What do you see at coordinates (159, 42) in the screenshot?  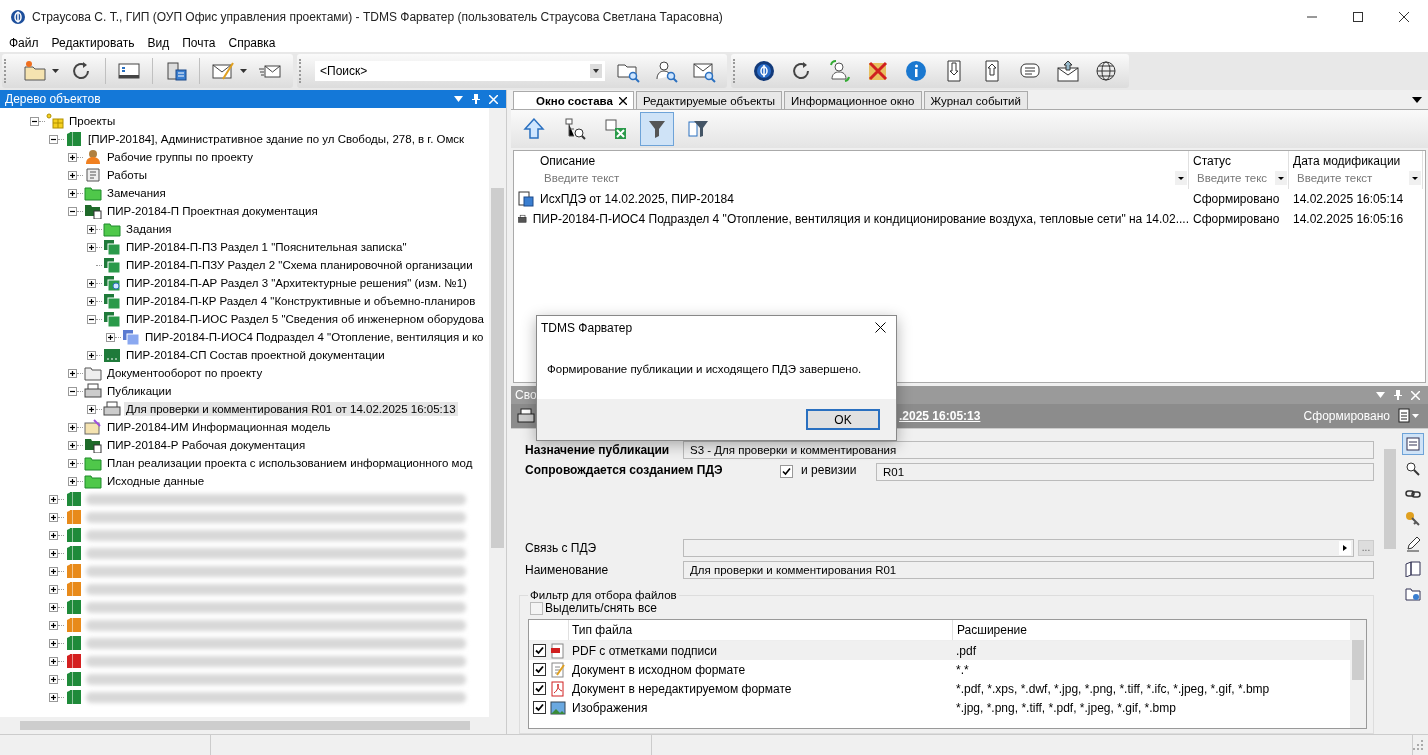 I see `menu-item: Вид` at bounding box center [159, 42].